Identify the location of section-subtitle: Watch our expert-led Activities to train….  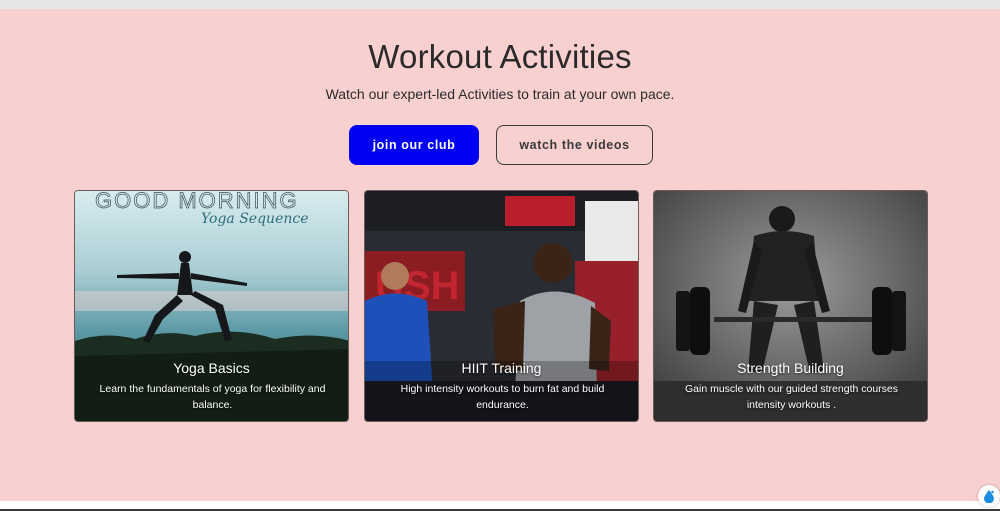
(500, 94).